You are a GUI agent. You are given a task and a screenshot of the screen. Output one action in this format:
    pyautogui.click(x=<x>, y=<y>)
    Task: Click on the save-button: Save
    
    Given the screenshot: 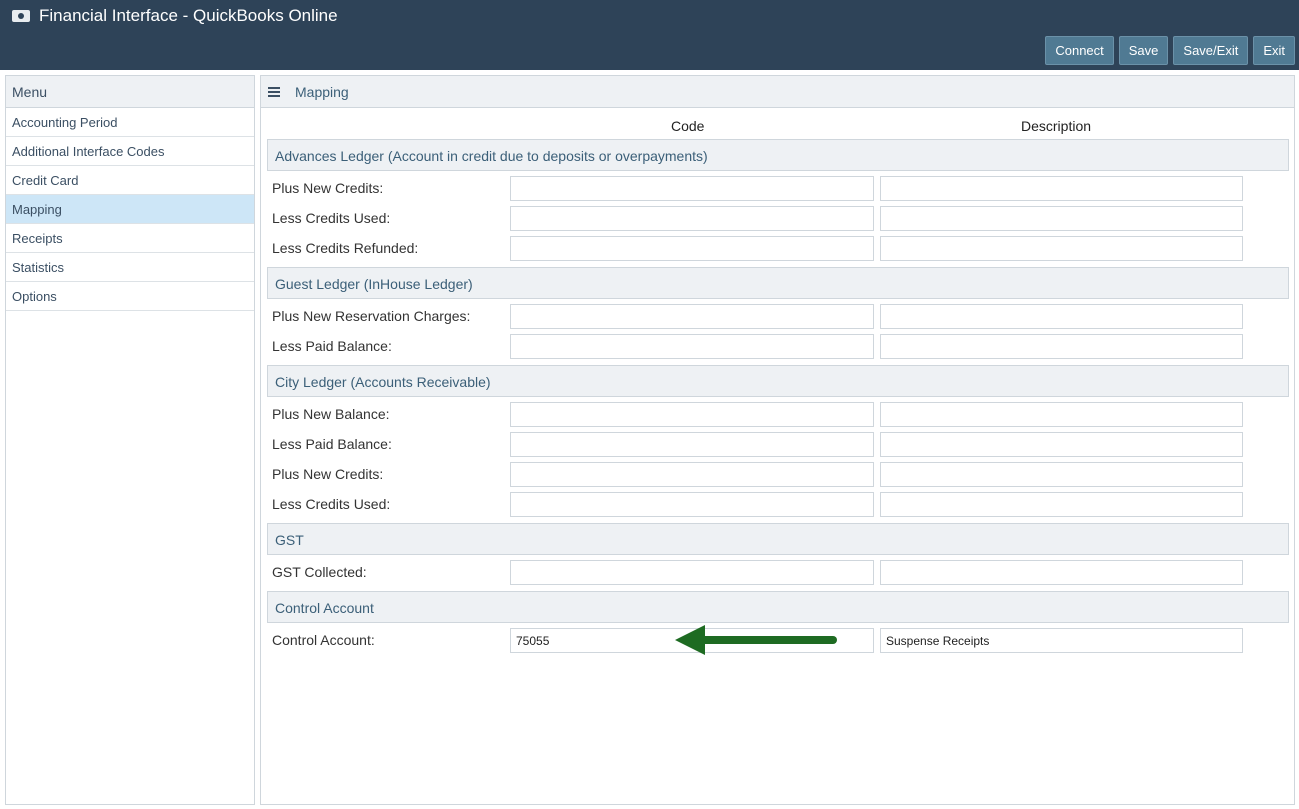 What is the action you would take?
    pyautogui.click(x=1143, y=50)
    